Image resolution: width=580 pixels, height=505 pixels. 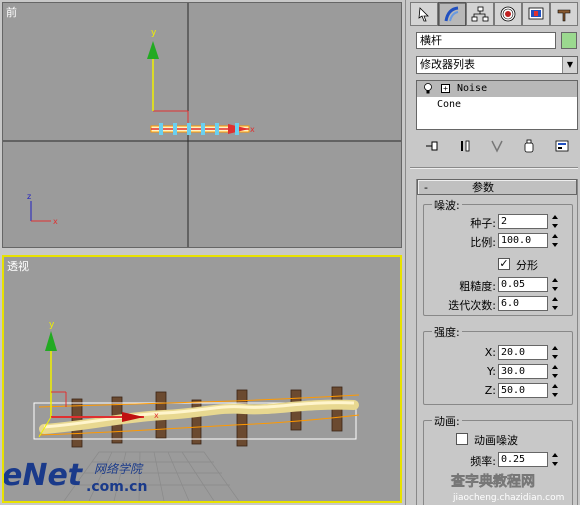 I want to click on utilities-tab, so click(x=564, y=14).